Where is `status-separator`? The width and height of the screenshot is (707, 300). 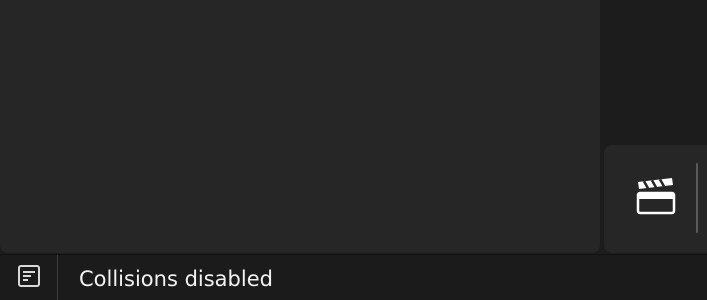
status-separator is located at coordinates (57, 277).